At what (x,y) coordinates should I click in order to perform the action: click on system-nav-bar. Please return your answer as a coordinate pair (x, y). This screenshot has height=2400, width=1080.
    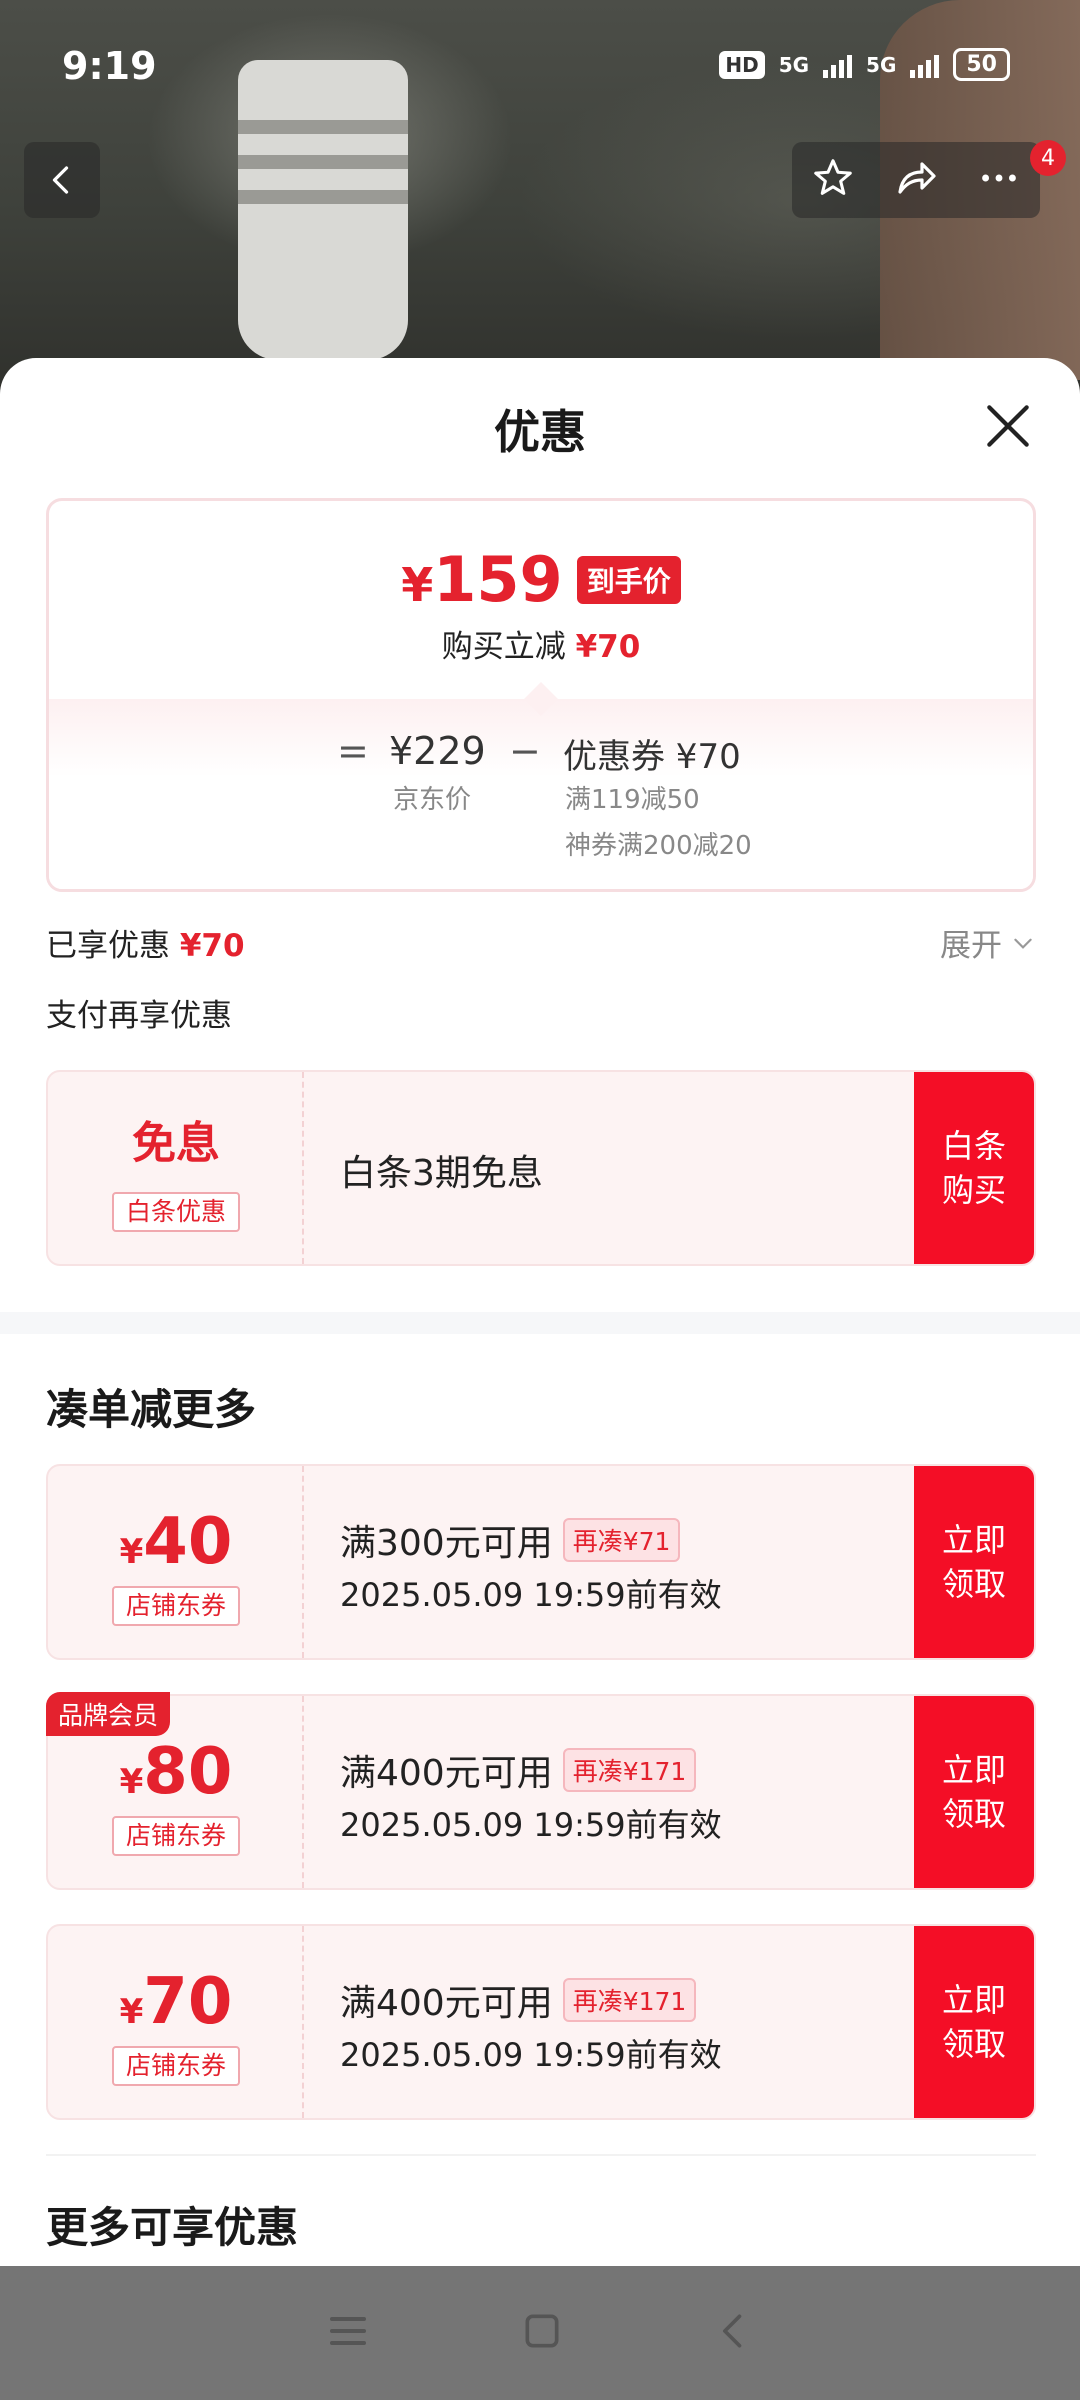
    Looking at the image, I should click on (540, 2333).